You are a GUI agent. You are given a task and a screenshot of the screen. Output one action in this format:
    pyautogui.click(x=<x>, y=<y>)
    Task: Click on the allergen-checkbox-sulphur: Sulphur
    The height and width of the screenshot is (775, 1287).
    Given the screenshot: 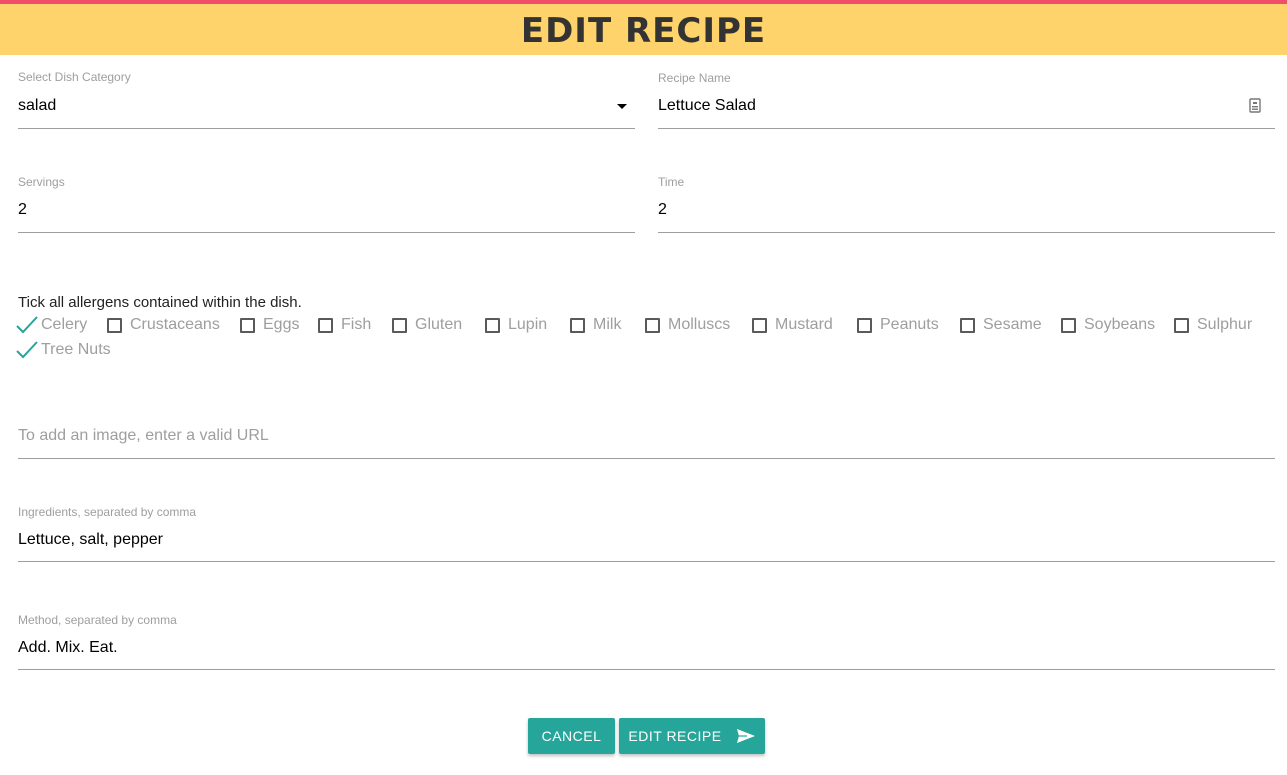 What is the action you would take?
    pyautogui.click(x=1213, y=325)
    